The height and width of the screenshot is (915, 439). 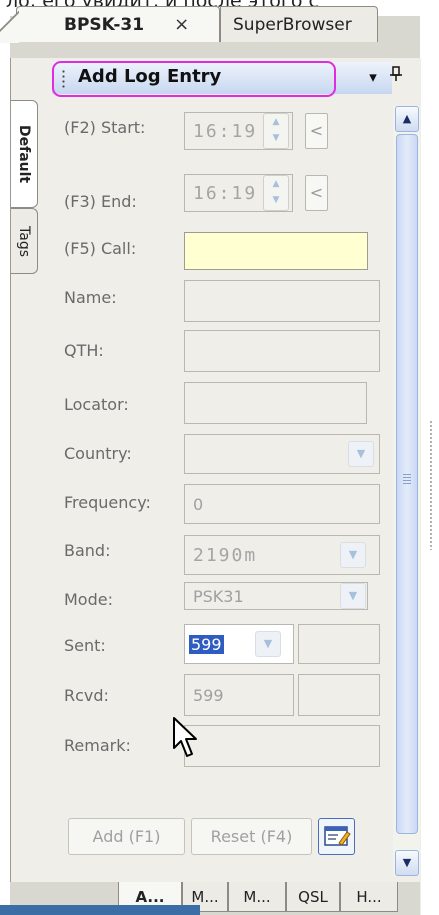 What do you see at coordinates (194, 79) in the screenshot?
I see `title-highlight` at bounding box center [194, 79].